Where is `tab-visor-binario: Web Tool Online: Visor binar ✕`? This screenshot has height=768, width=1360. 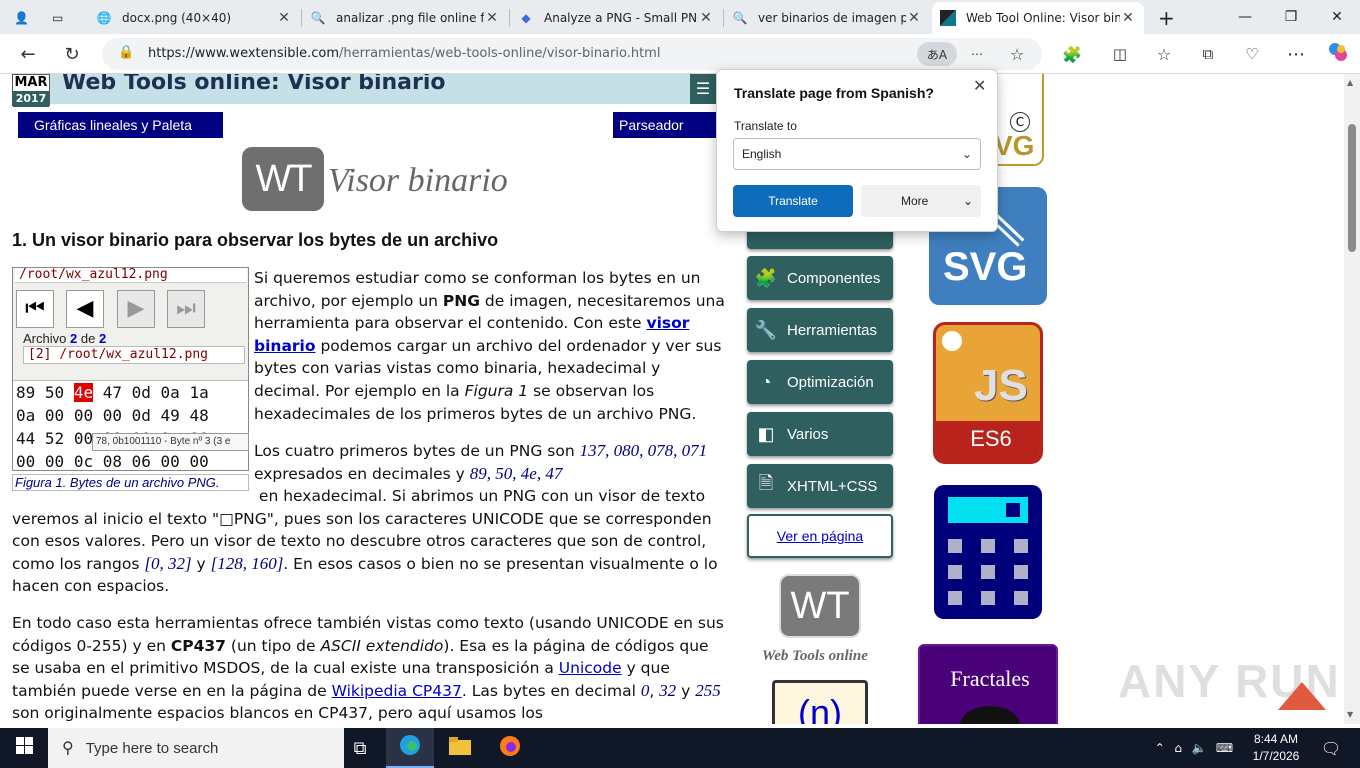 tab-visor-binario: Web Tool Online: Visor binar ✕ is located at coordinates (1038, 18).